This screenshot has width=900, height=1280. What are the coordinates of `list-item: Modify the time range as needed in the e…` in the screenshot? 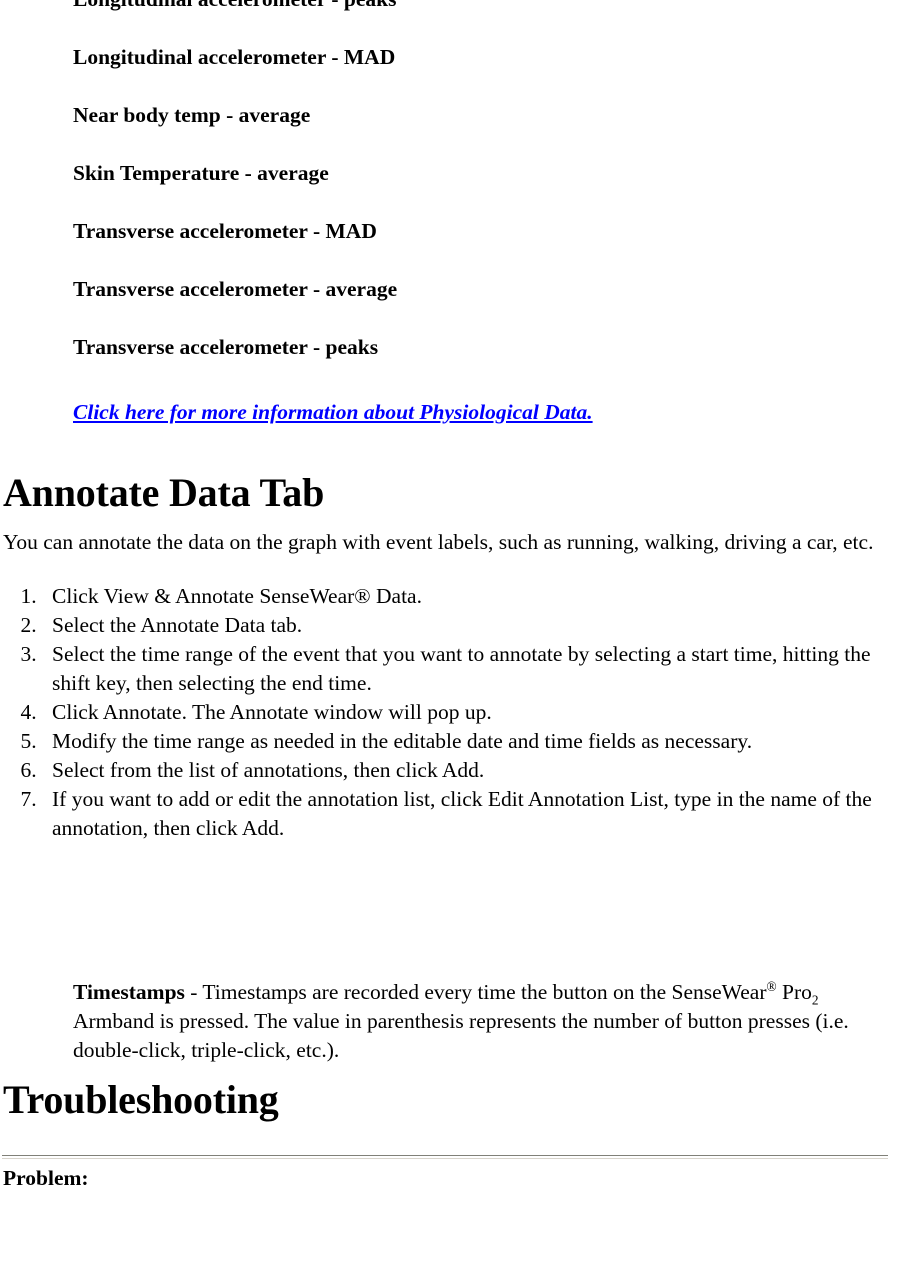 It's located at (469, 741).